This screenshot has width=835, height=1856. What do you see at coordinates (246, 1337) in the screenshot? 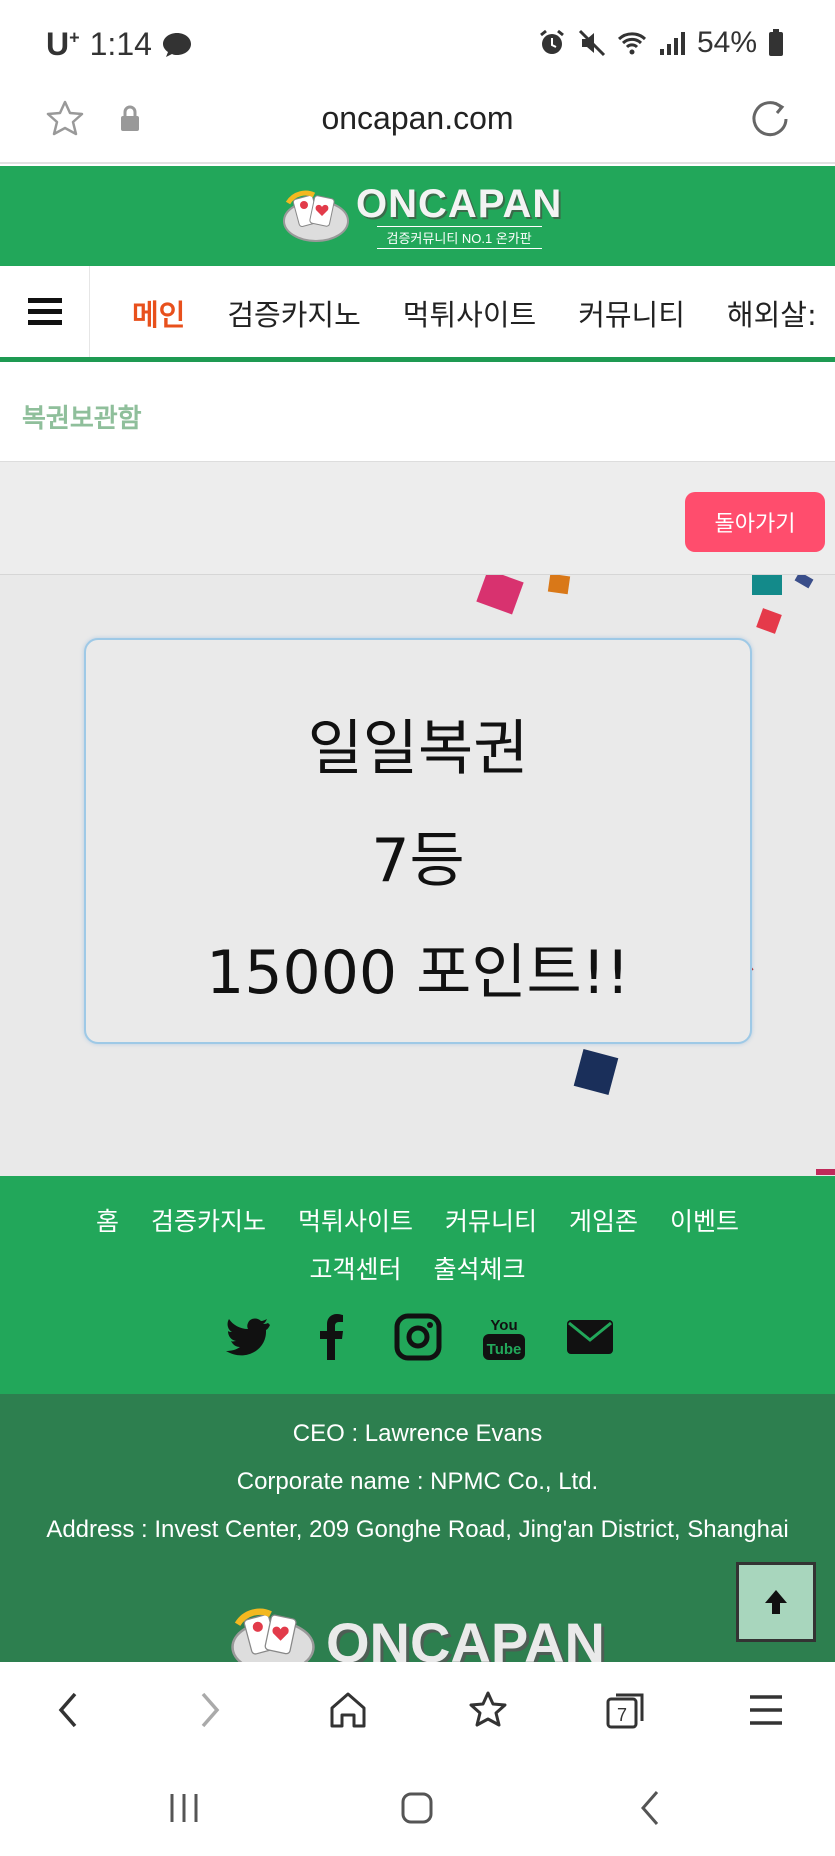
I see `twitter-icon` at bounding box center [246, 1337].